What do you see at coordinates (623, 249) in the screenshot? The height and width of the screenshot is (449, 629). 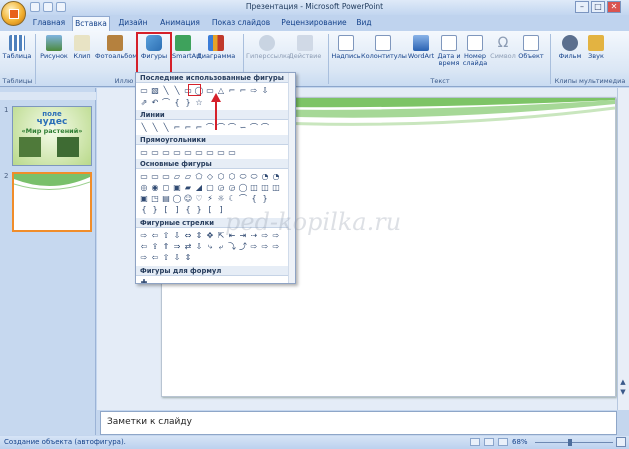 I see `vertical-scrollbar` at bounding box center [623, 249].